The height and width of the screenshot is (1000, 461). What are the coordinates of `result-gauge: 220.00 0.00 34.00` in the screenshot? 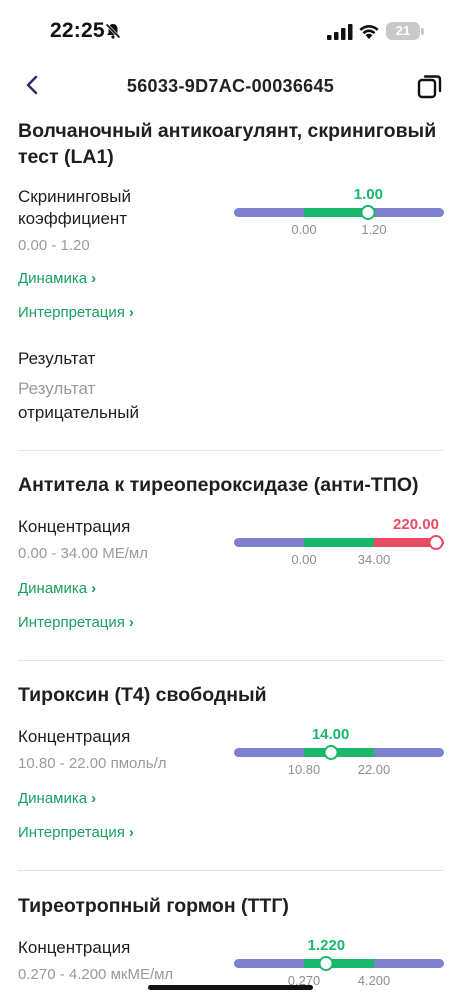 It's located at (339, 541).